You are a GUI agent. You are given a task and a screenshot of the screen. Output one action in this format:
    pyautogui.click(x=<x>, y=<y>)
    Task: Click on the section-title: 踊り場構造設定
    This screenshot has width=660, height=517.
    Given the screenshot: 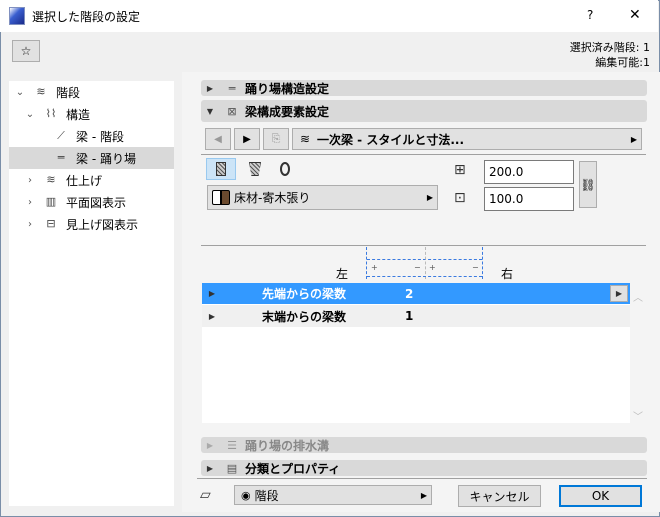 What is the action you would take?
    pyautogui.click(x=287, y=88)
    